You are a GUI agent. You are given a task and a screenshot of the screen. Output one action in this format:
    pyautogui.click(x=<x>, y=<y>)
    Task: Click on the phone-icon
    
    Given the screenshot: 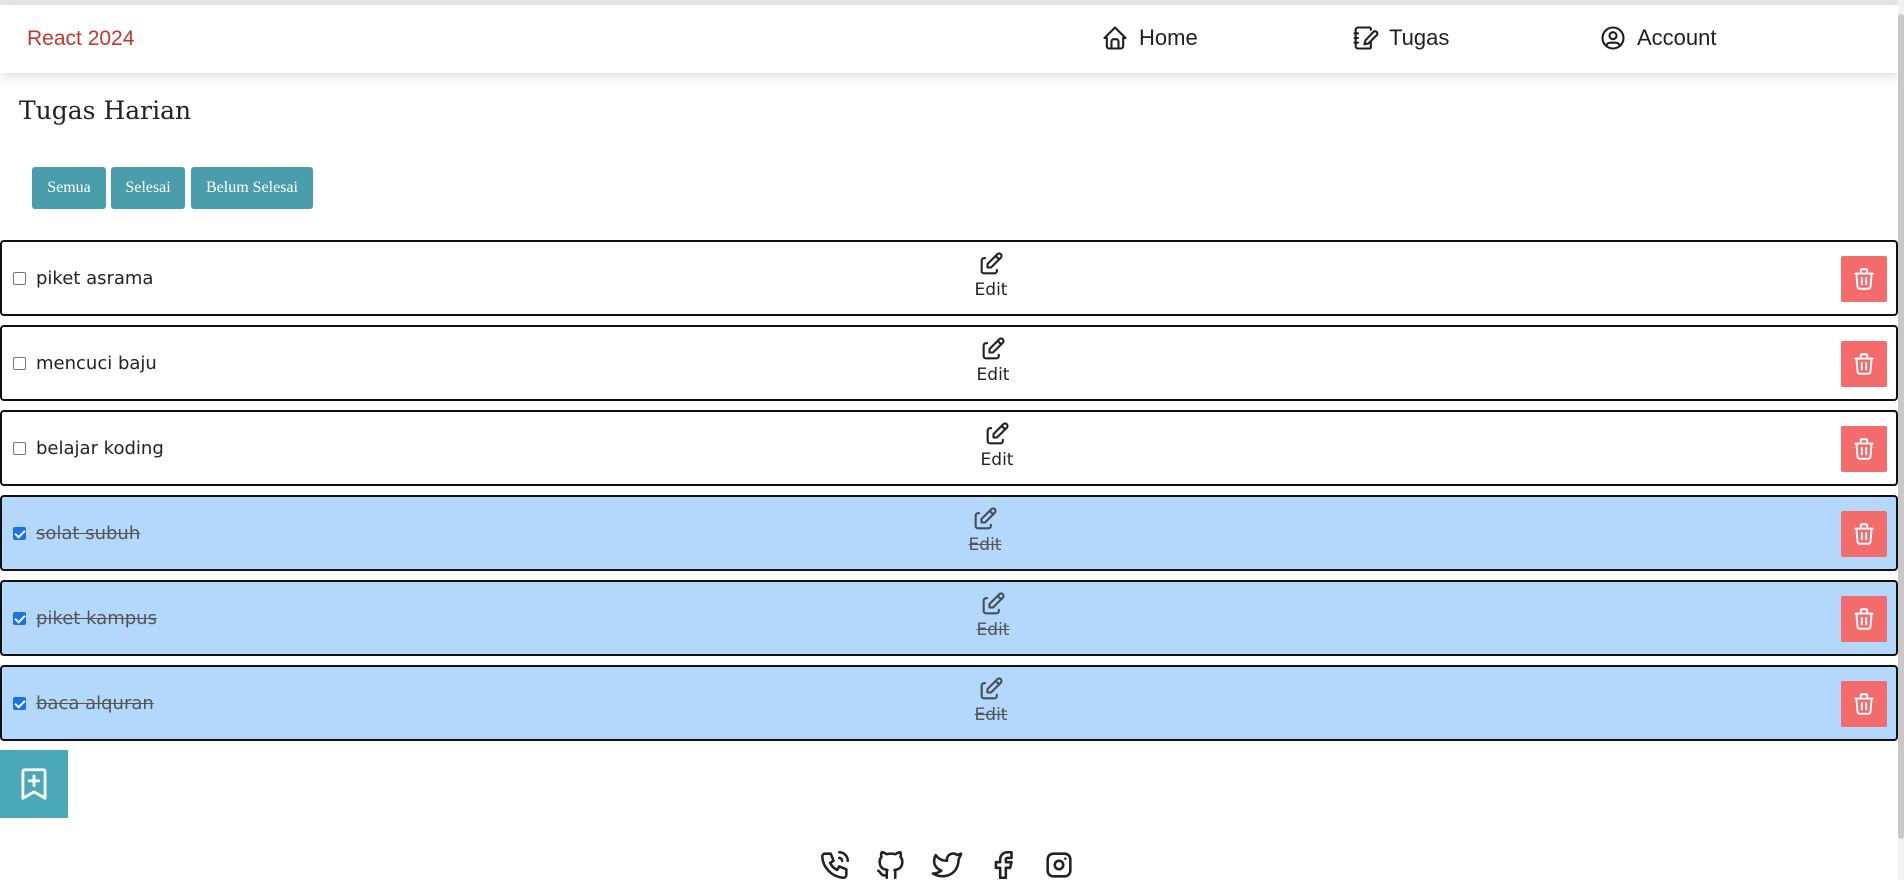 What is the action you would take?
    pyautogui.click(x=835, y=864)
    